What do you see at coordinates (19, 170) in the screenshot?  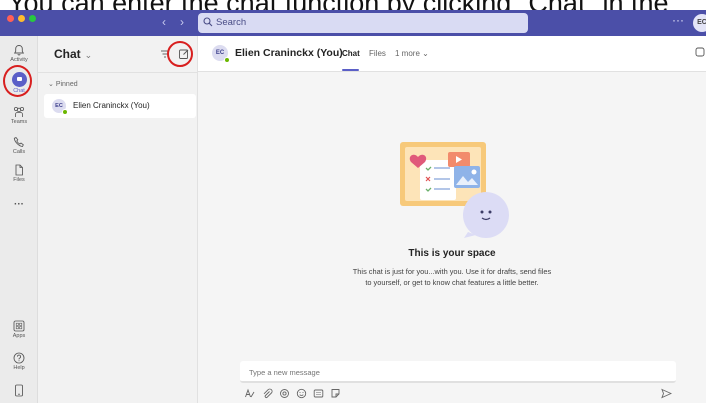 I see `file-icon` at bounding box center [19, 170].